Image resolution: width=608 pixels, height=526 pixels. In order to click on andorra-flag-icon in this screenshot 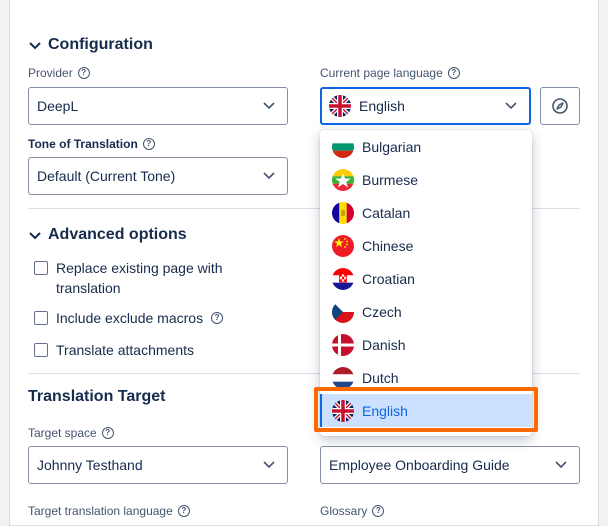, I will do `click(343, 212)`.